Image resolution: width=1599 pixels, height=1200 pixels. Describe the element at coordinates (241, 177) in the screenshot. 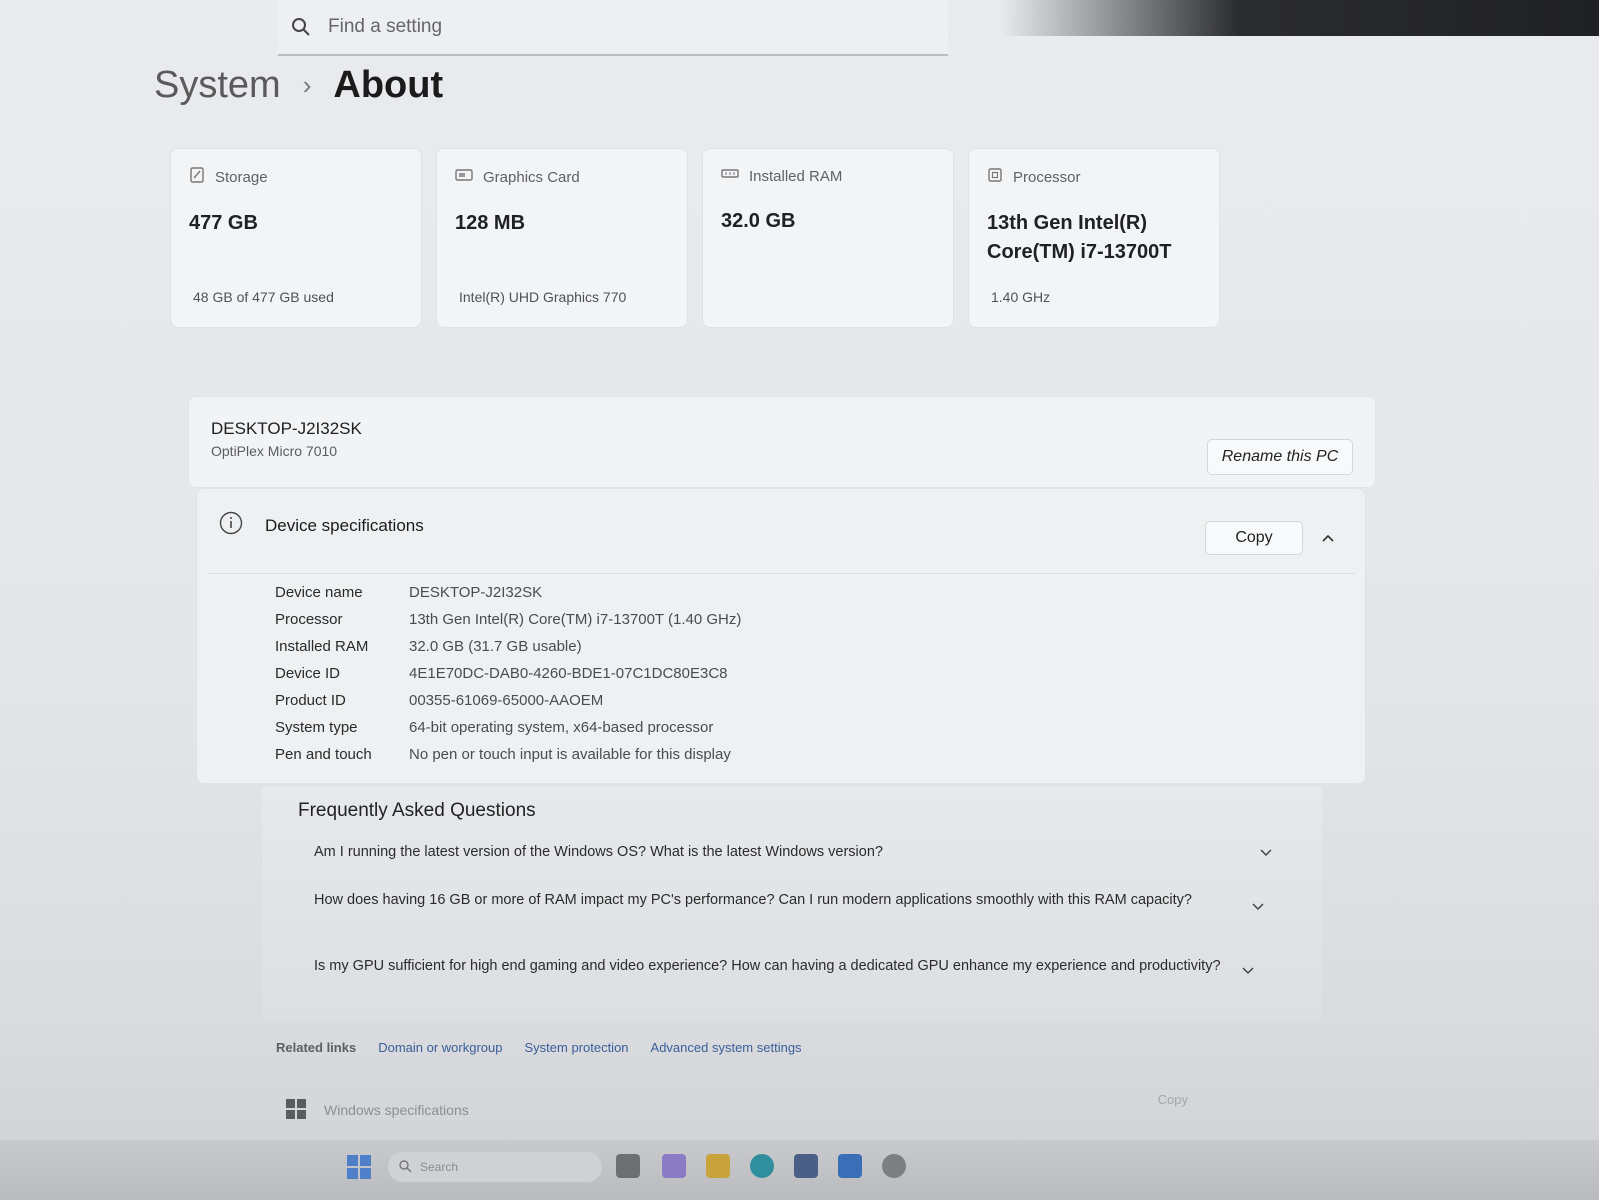

I see `card-label: Storage` at that location.